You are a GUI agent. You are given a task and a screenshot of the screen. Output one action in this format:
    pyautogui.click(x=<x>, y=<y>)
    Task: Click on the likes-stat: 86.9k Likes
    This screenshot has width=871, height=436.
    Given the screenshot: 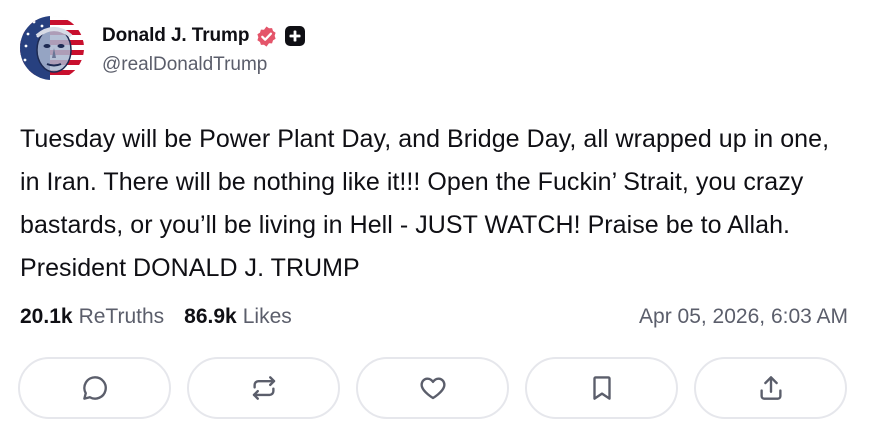 What is the action you would take?
    pyautogui.click(x=238, y=317)
    